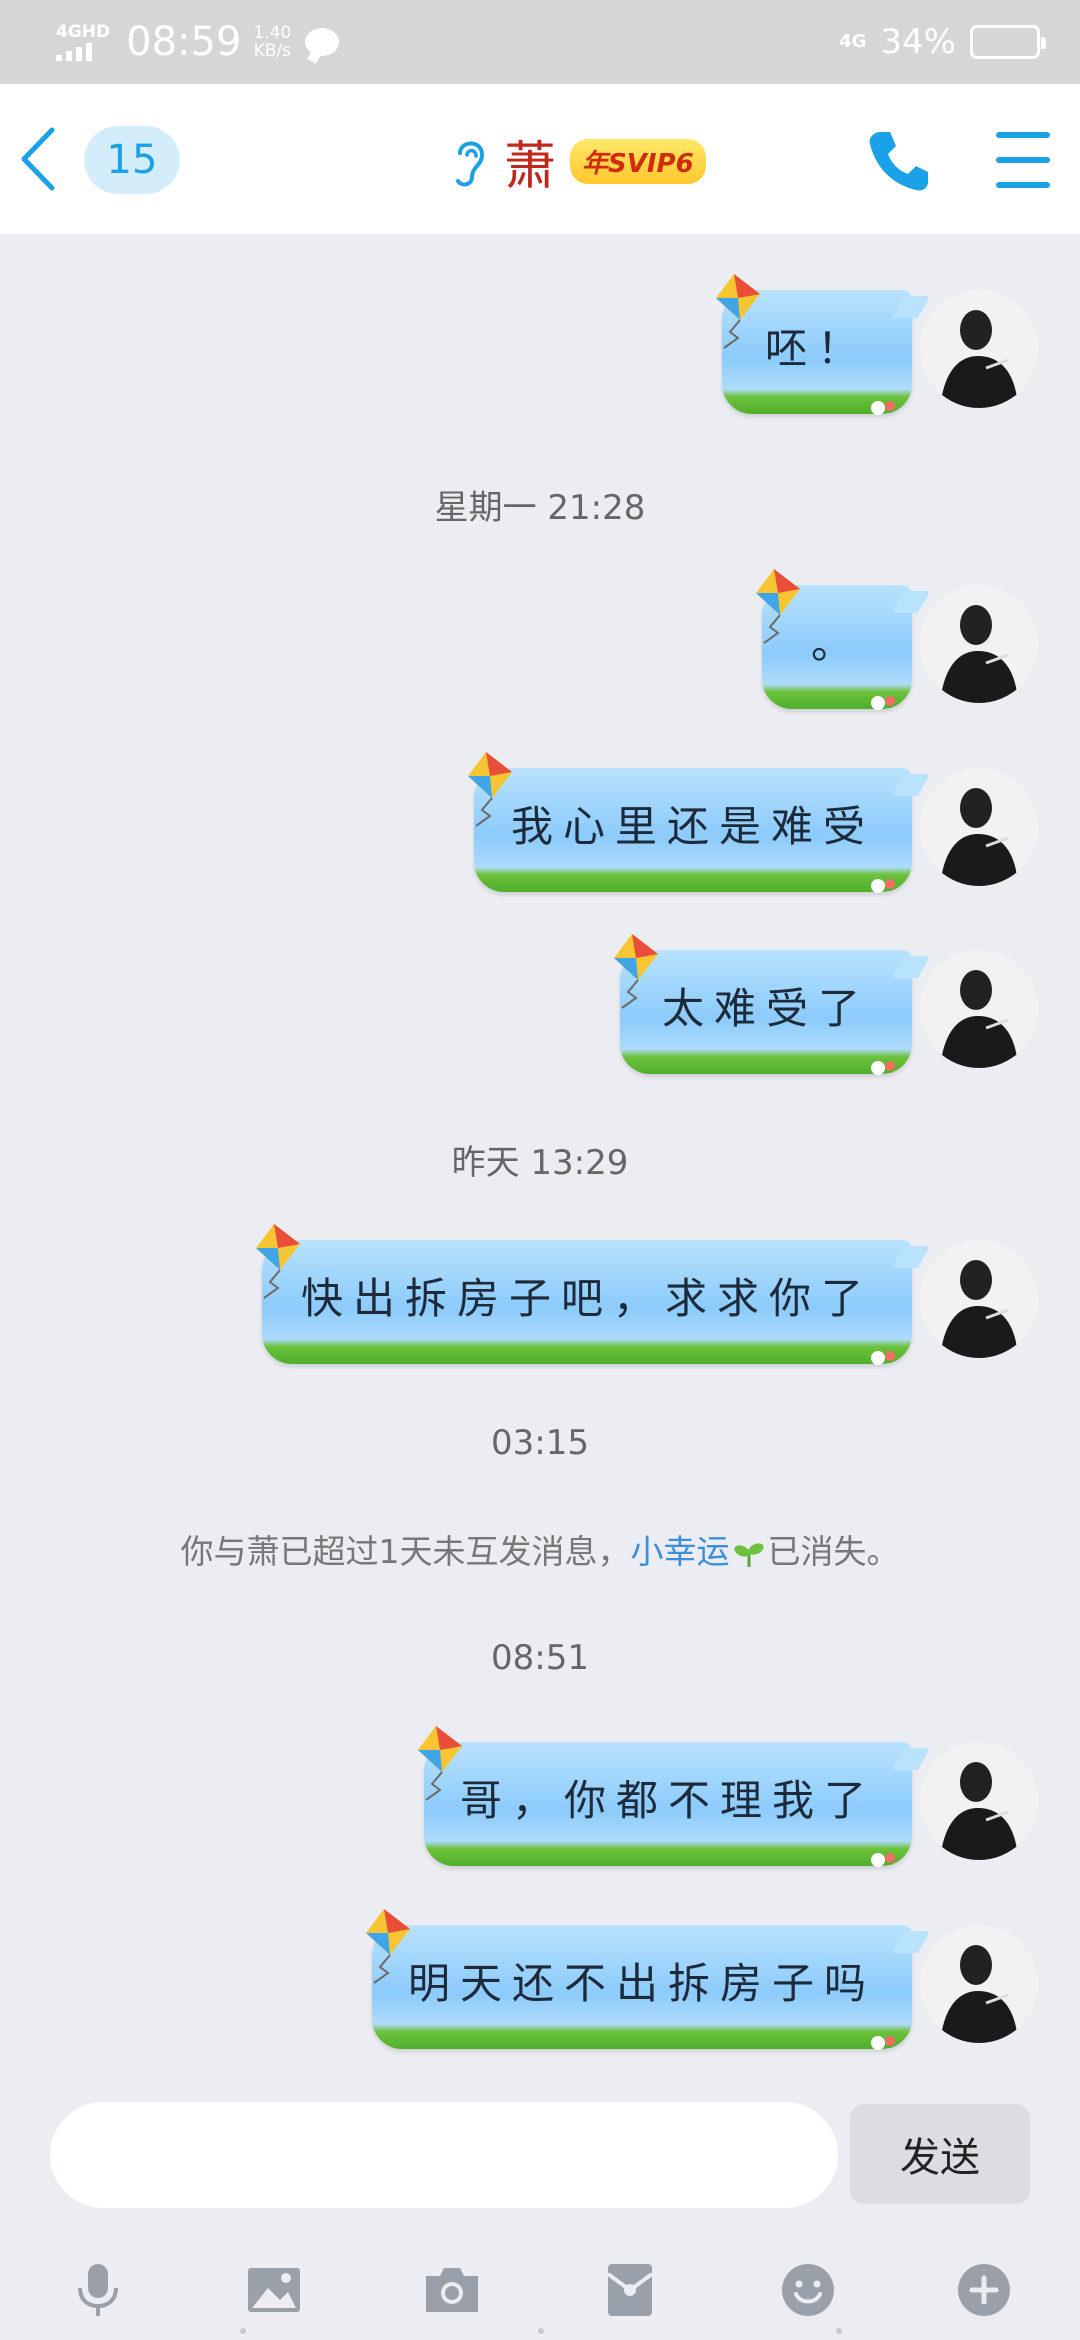 The image size is (1080, 2340). Describe the element at coordinates (184, 42) in the screenshot. I see `clock: 08:59` at that location.